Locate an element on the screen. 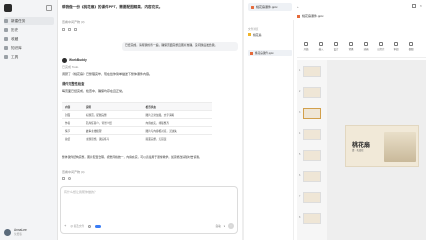 This screenshot has width=426, height=240. toolbar-button: 切换 is located at coordinates (351, 49).